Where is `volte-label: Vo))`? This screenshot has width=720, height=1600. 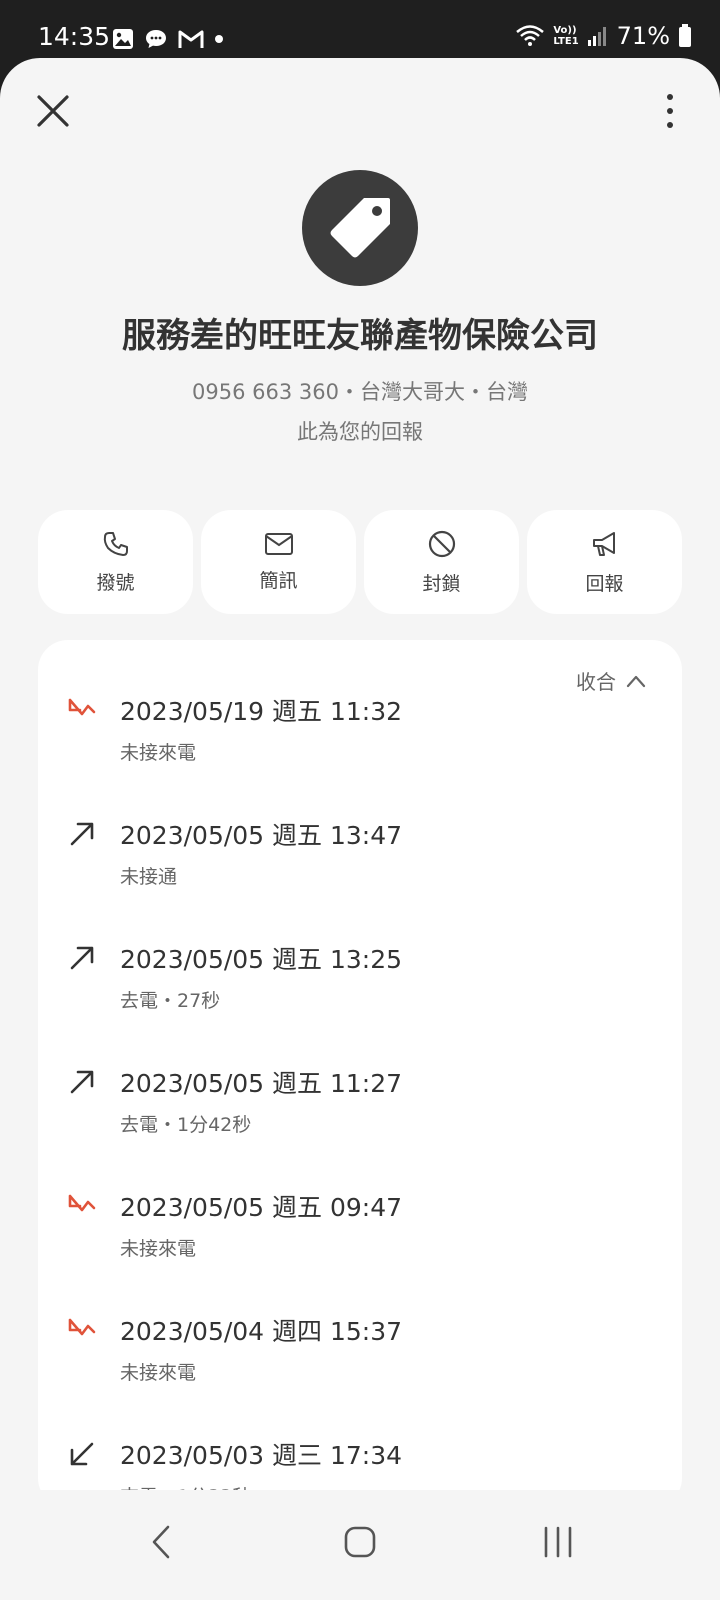
volte-label: Vo)) is located at coordinates (565, 30).